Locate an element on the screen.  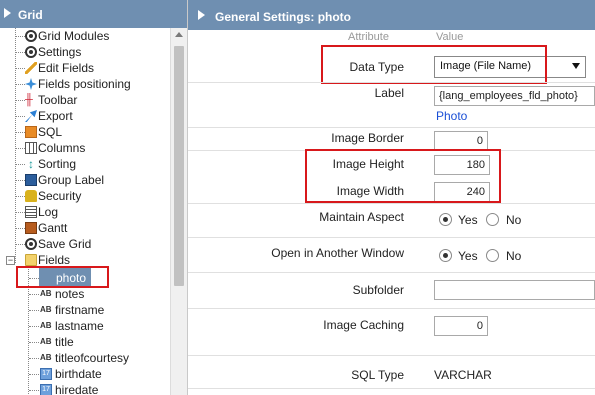
gantt-icon is located at coordinates (31, 228).